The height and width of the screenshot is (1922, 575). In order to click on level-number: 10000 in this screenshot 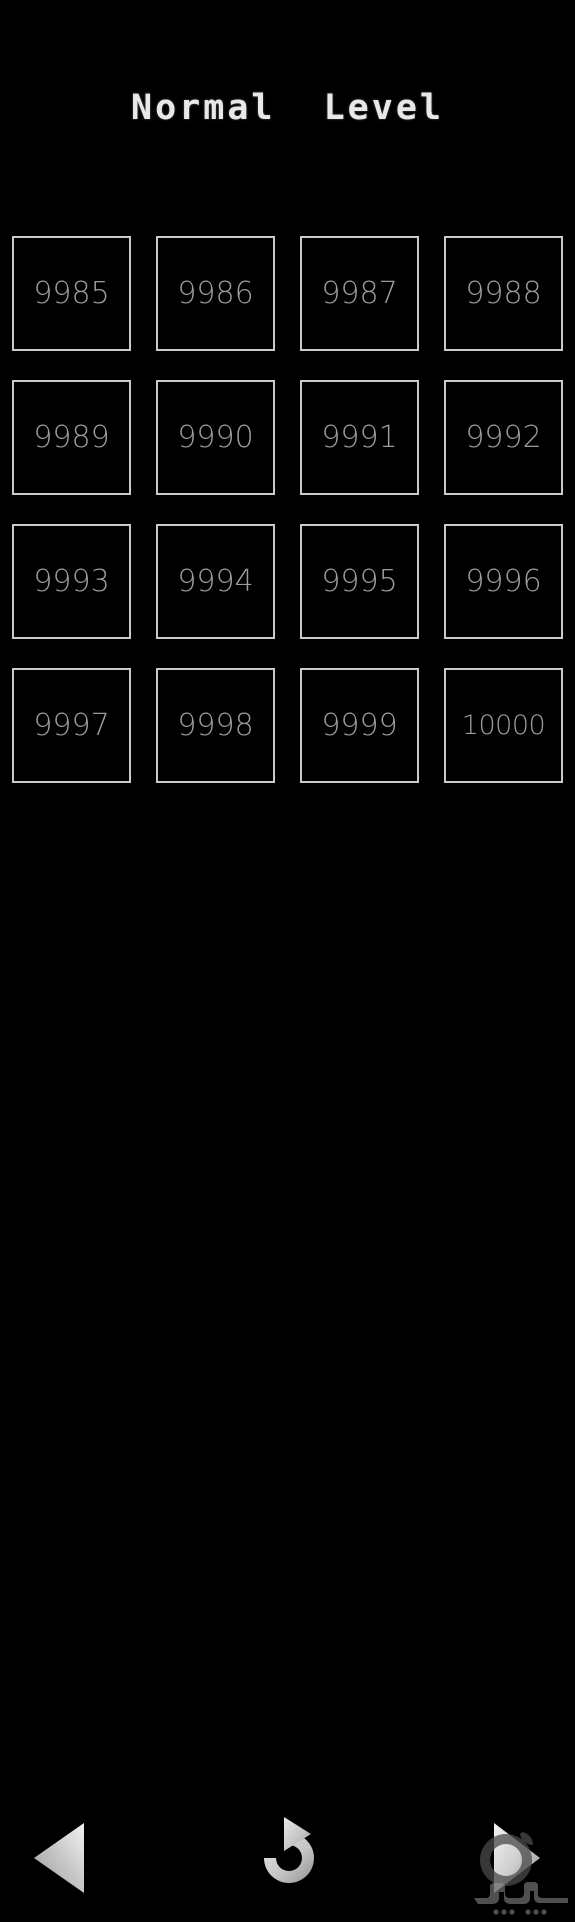, I will do `click(503, 725)`.